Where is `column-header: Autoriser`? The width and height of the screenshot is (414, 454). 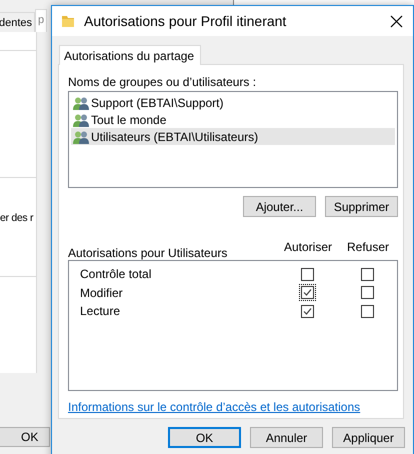
column-header: Autoriser is located at coordinates (308, 247).